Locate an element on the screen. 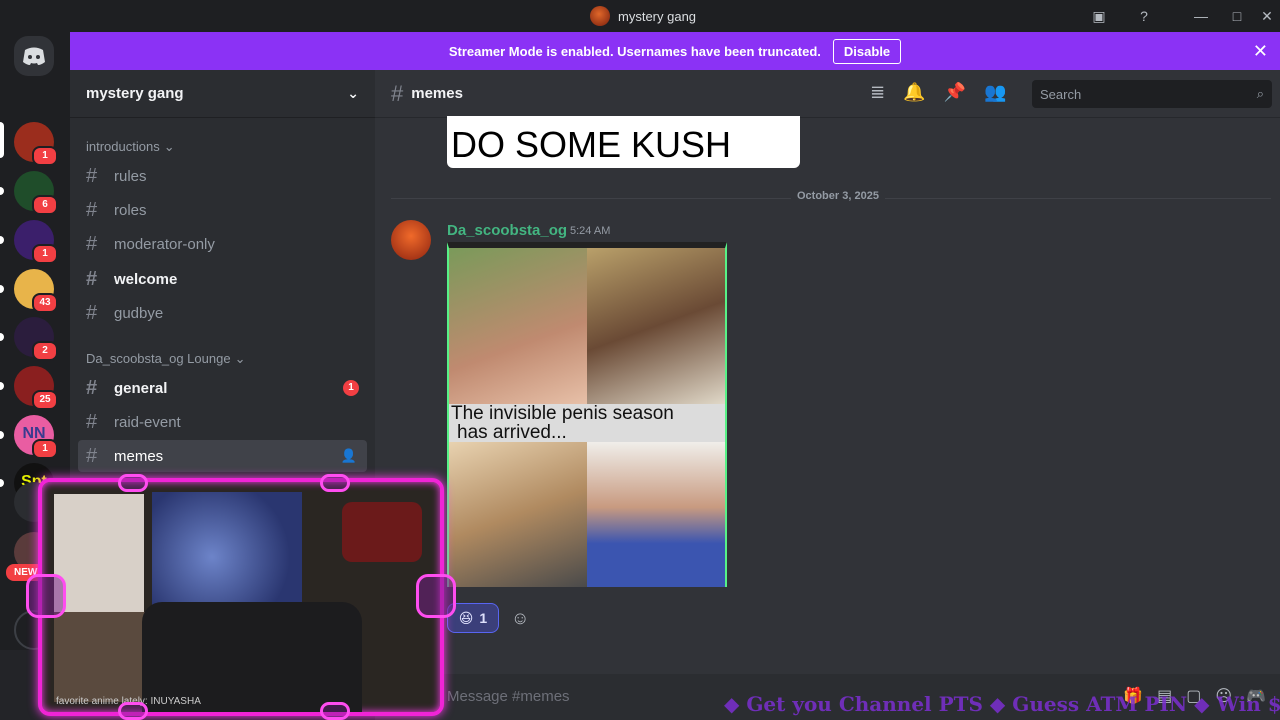 This screenshot has height=720, width=1280. threads-icon: ≣ is located at coordinates (877, 92).